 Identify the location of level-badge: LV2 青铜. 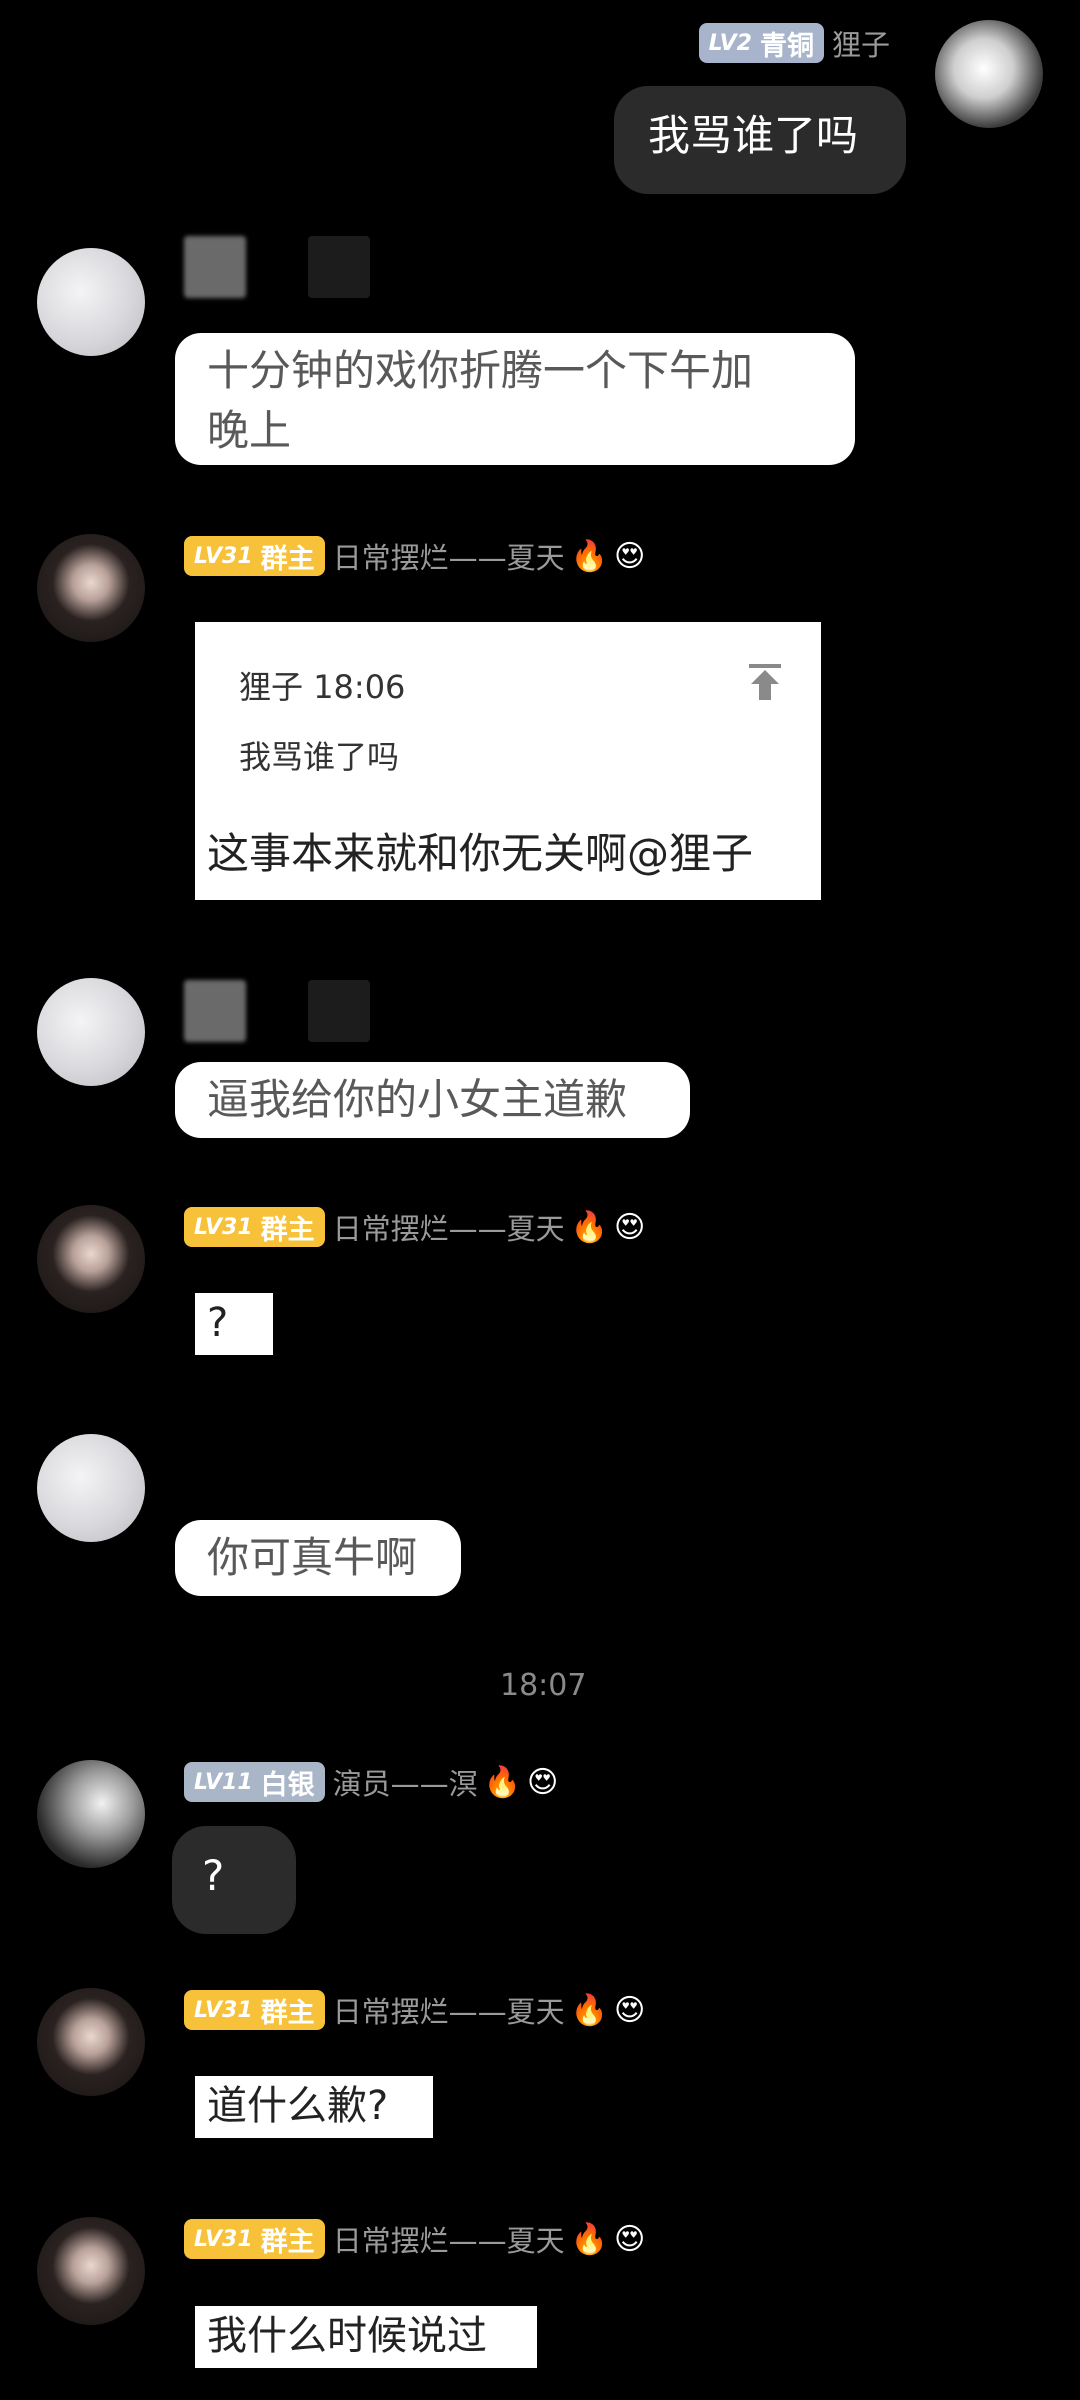
(761, 43).